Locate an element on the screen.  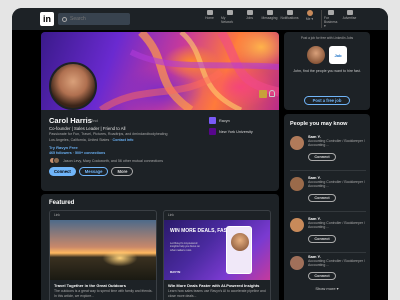
nav-advertise: Advertise is located at coordinates (349, 19).